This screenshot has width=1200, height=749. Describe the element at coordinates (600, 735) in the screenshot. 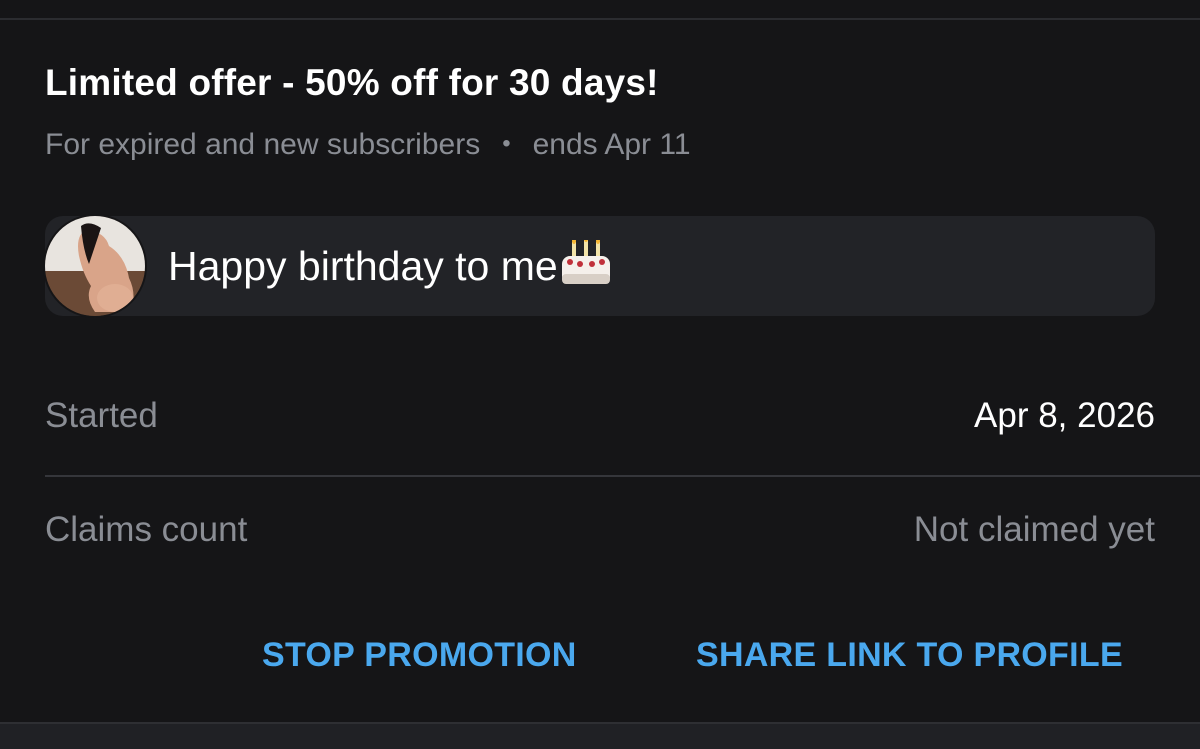

I see `bottom-bar` at that location.